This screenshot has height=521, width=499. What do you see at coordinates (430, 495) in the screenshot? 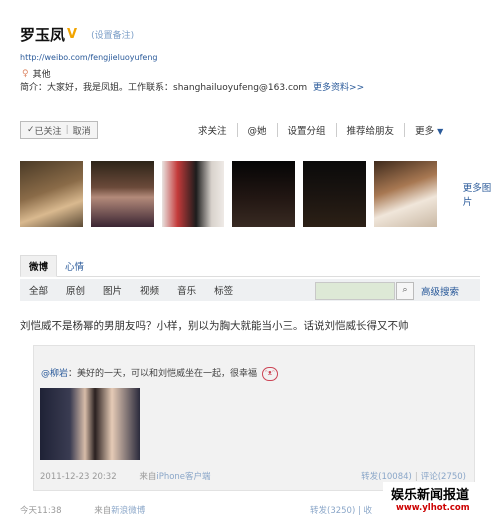
I see `watermark-title: 娱乐新闻报道` at bounding box center [430, 495].